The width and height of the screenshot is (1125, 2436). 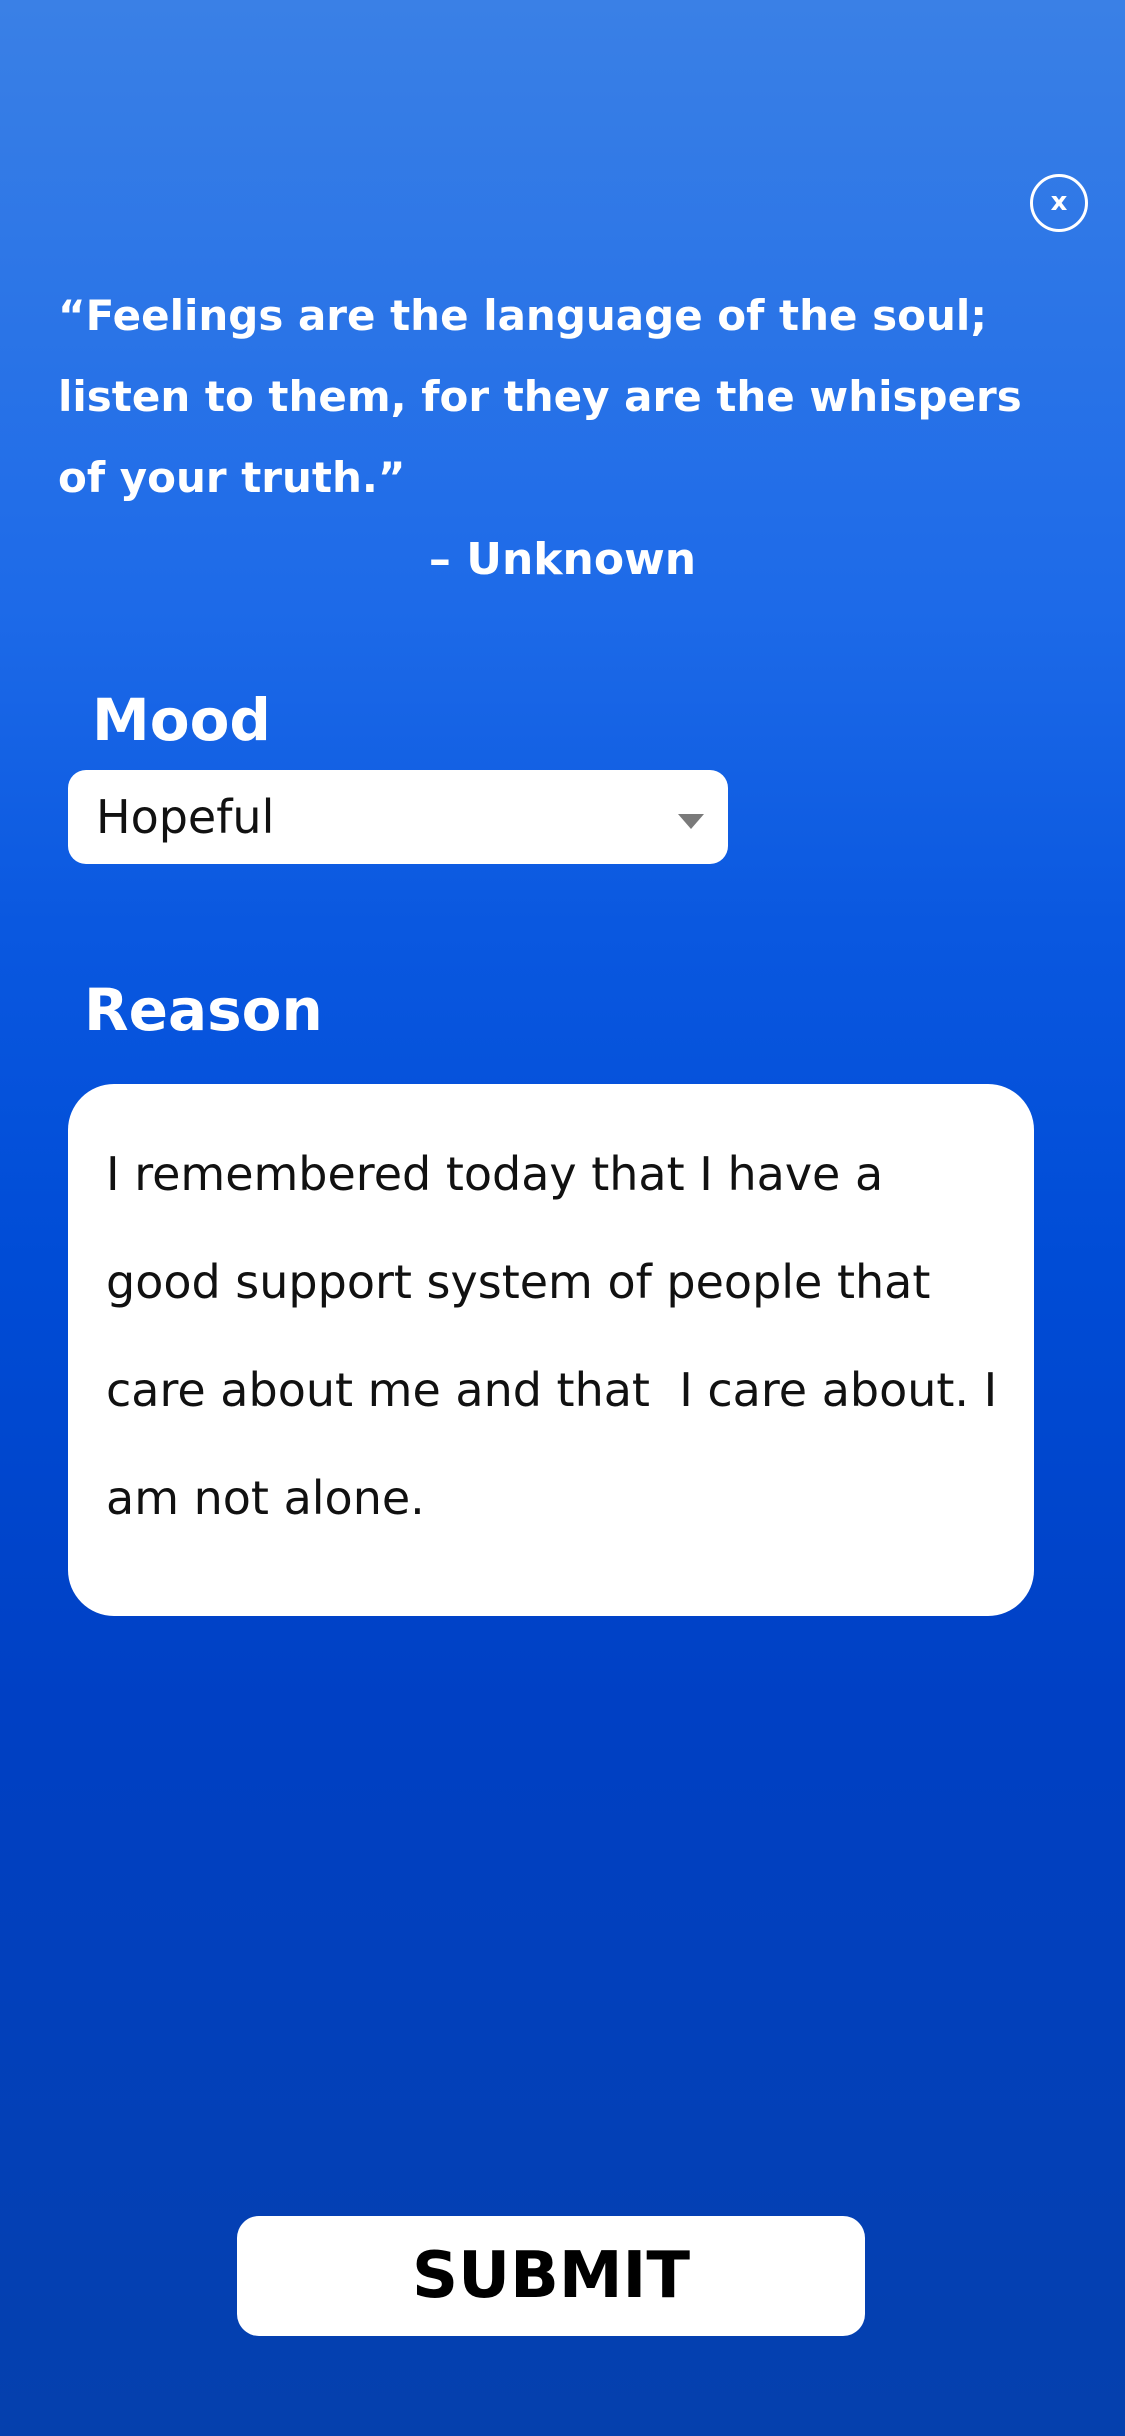 I want to click on mood-dropdown: Hopeful, so click(x=398, y=817).